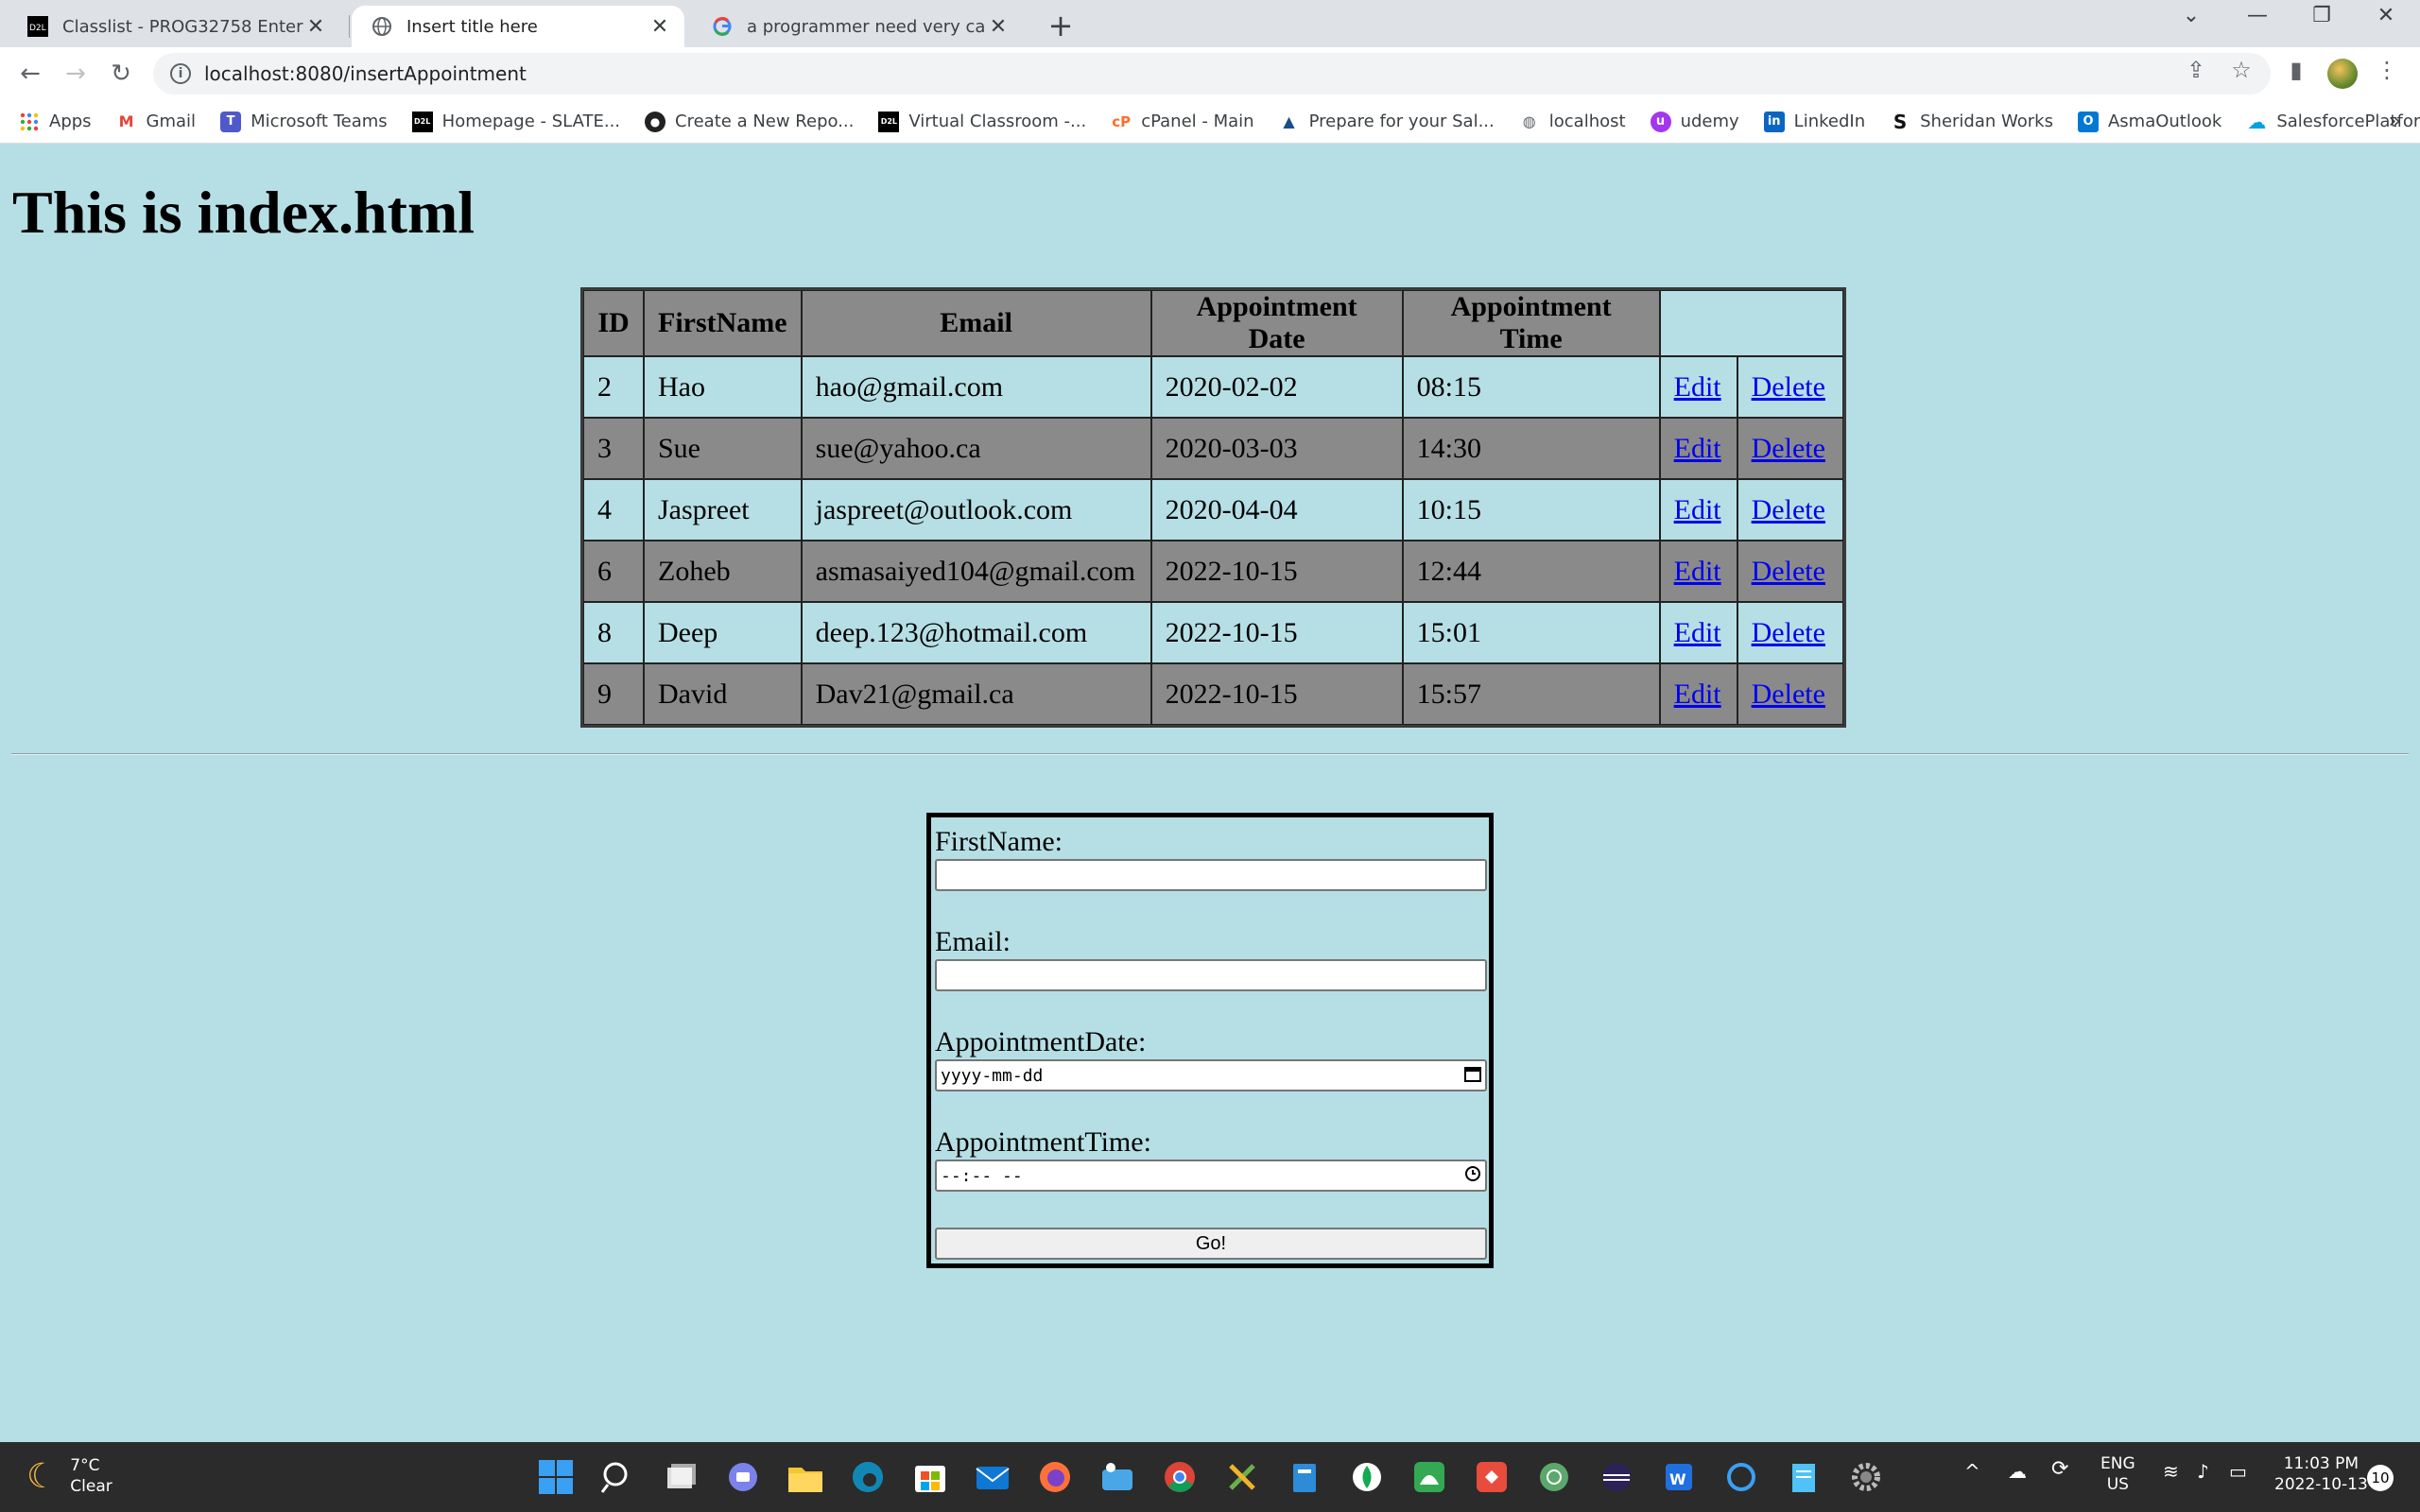  What do you see at coordinates (1679, 1477) in the screenshot?
I see `webstorm-icon: W` at bounding box center [1679, 1477].